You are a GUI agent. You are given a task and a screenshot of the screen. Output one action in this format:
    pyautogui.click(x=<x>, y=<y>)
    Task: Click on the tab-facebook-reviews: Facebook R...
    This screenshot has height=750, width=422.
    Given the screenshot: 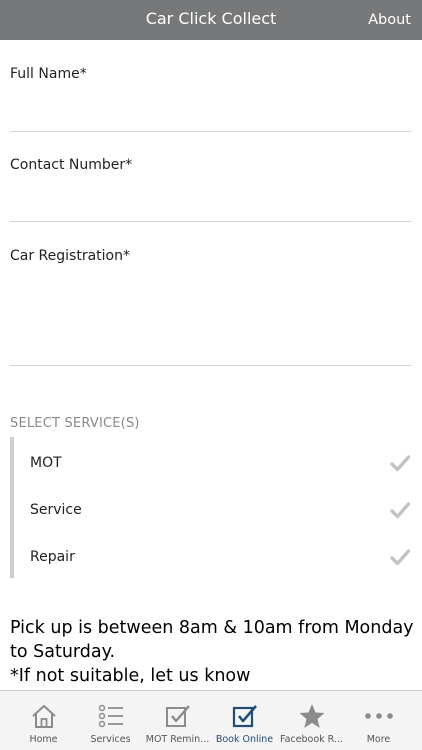 What is the action you would take?
    pyautogui.click(x=311, y=720)
    